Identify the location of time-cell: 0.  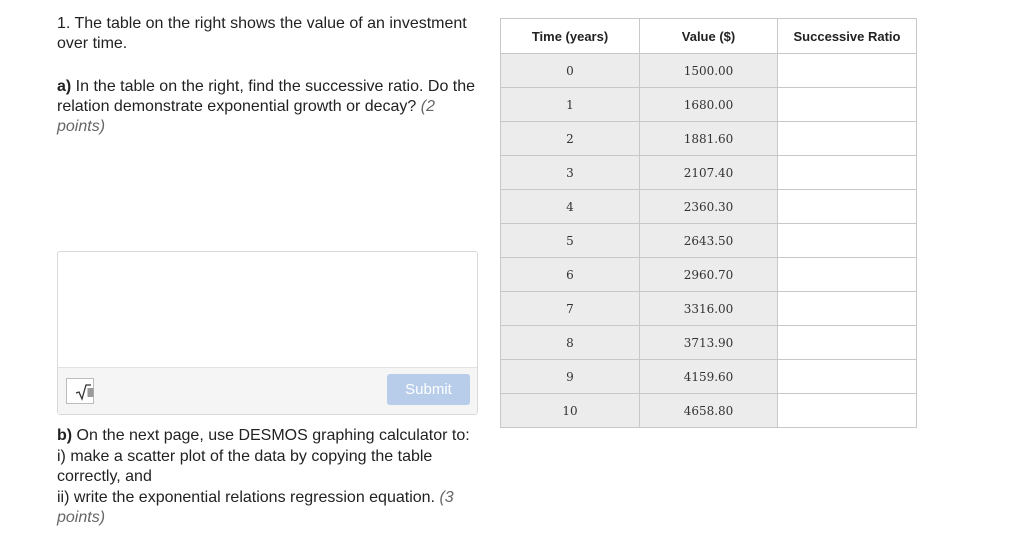
(570, 70).